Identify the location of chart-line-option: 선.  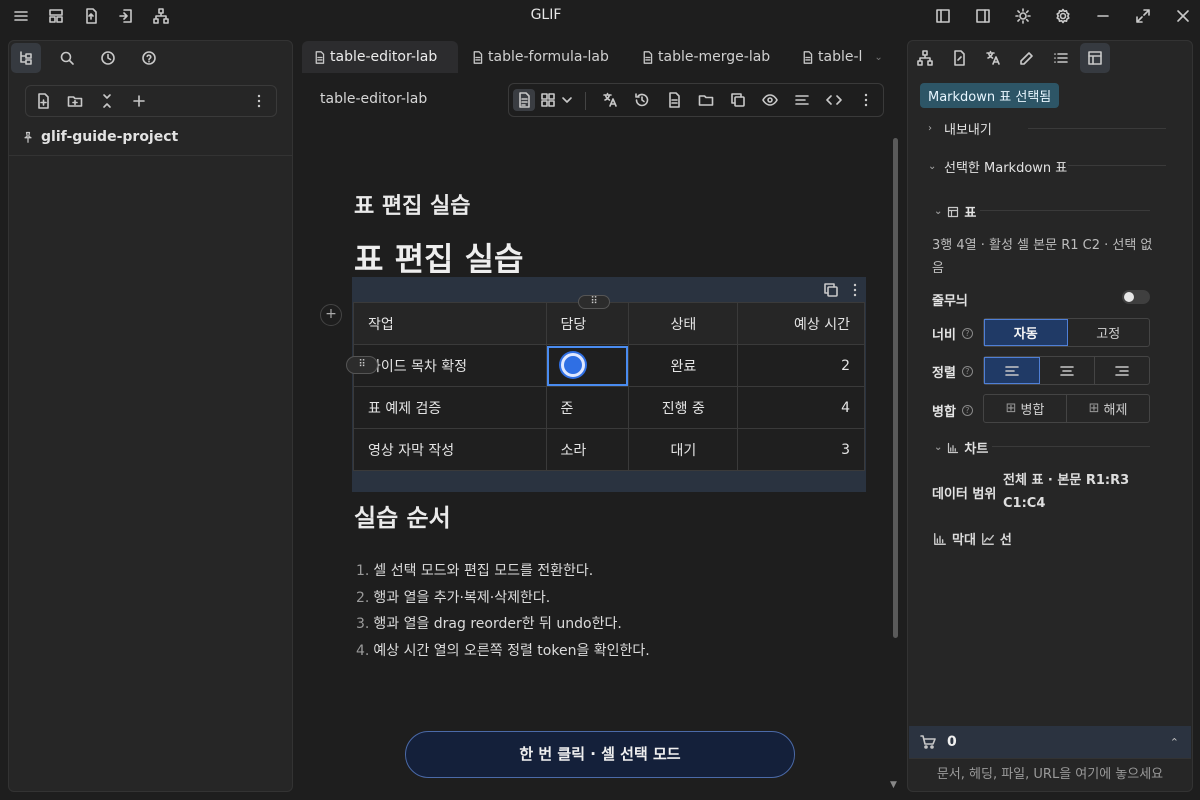
(1006, 538).